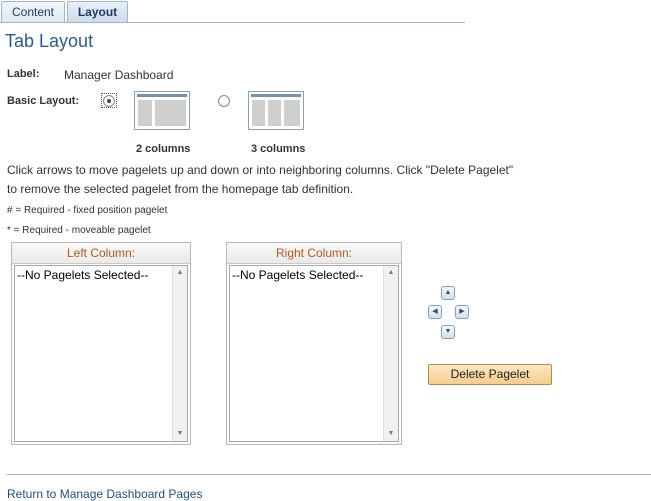  Describe the element at coordinates (448, 332) in the screenshot. I see `move-down-icon: ▼` at that location.